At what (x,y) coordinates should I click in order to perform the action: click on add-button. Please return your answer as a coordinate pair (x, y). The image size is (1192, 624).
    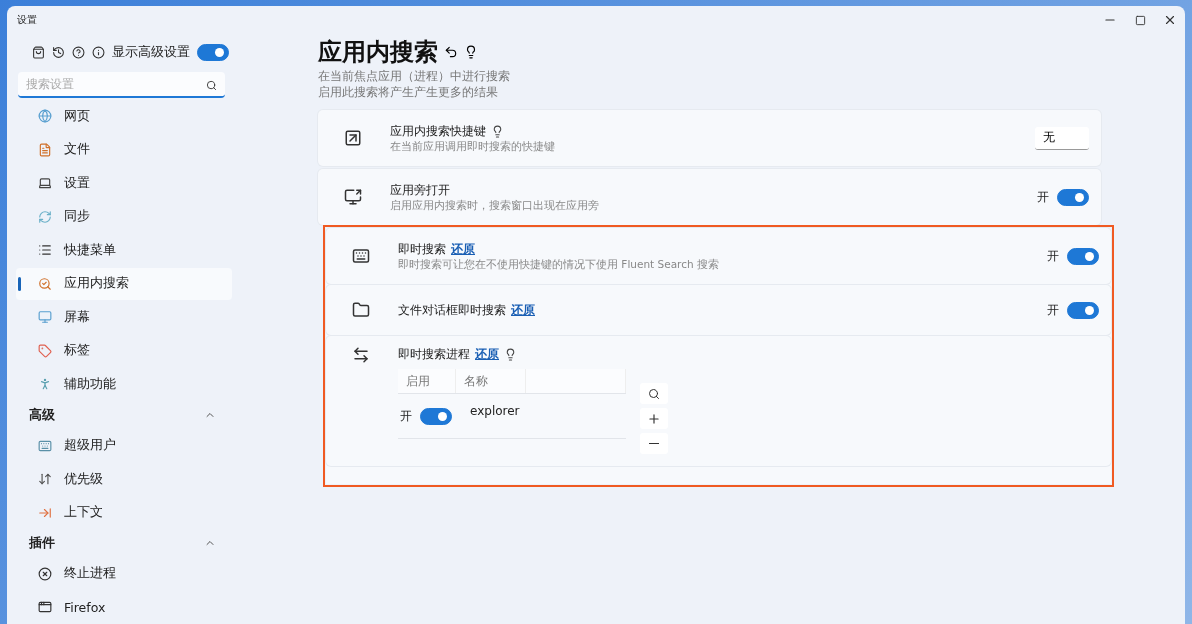
    Looking at the image, I should click on (654, 418).